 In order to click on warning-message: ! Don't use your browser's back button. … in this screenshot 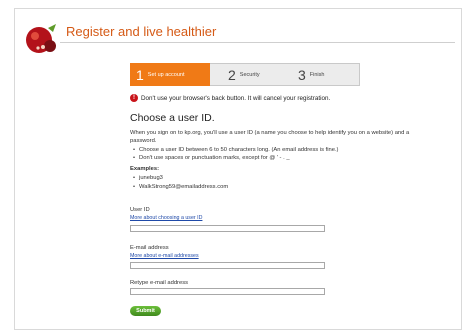, I will do `click(230, 98)`.